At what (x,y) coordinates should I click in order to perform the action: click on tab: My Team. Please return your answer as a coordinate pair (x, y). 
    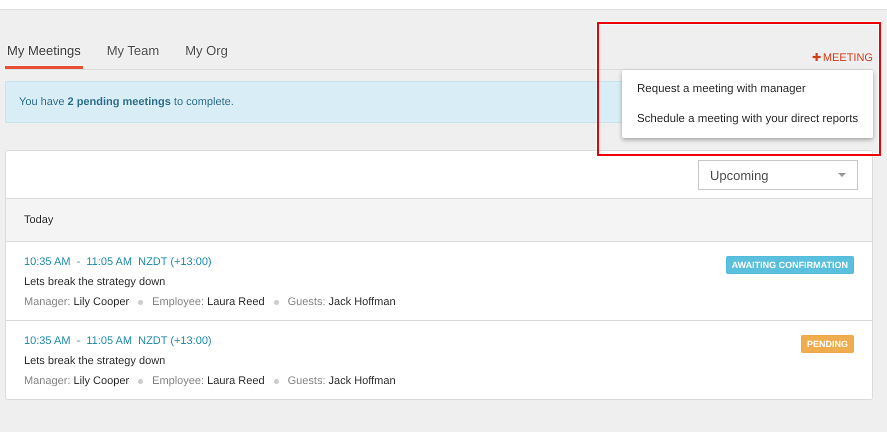
    Looking at the image, I should click on (133, 54).